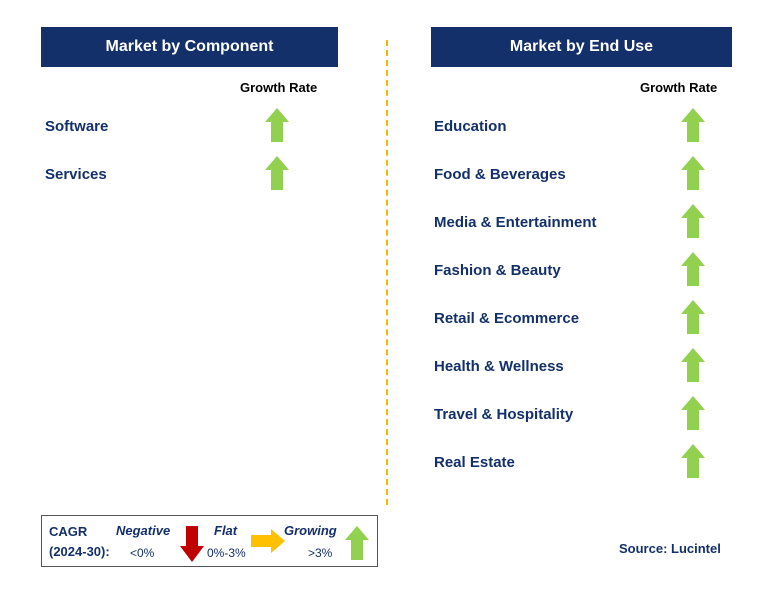 The width and height of the screenshot is (772, 594). Describe the element at coordinates (320, 553) in the screenshot. I see `legend-growing-range: >3%` at that location.